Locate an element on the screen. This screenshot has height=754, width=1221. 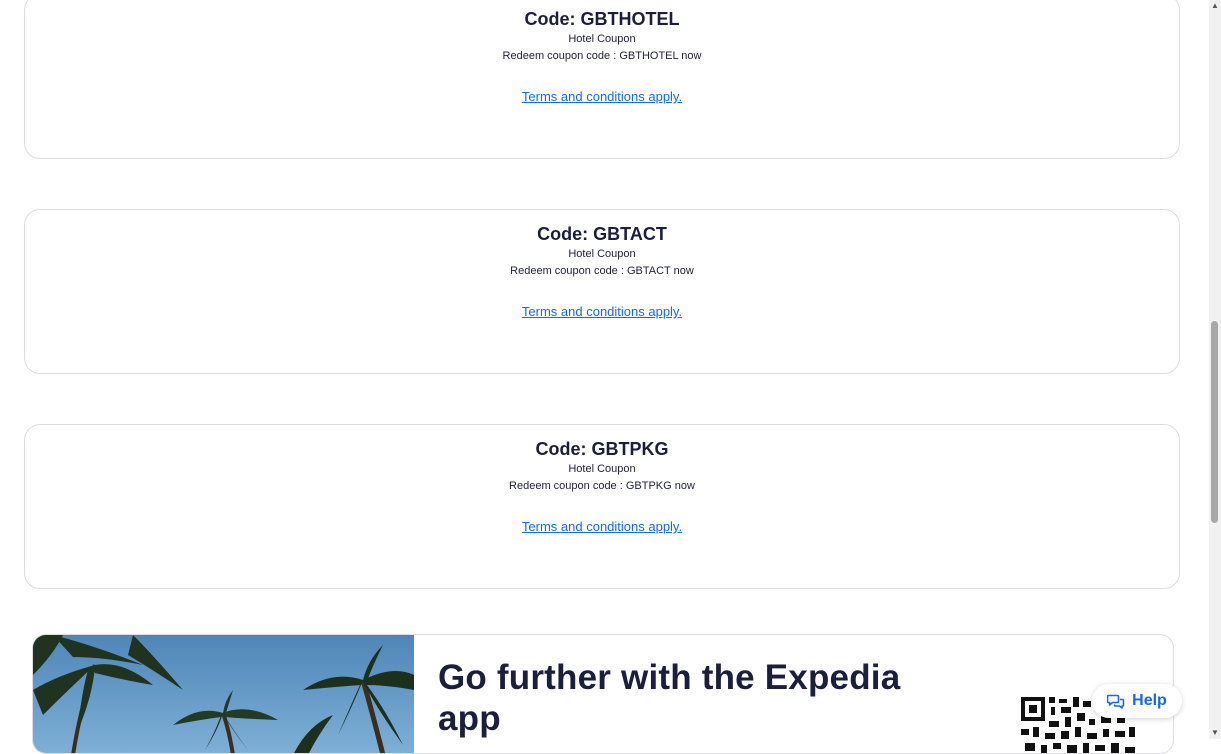
help-button: Help is located at coordinates (1137, 701).